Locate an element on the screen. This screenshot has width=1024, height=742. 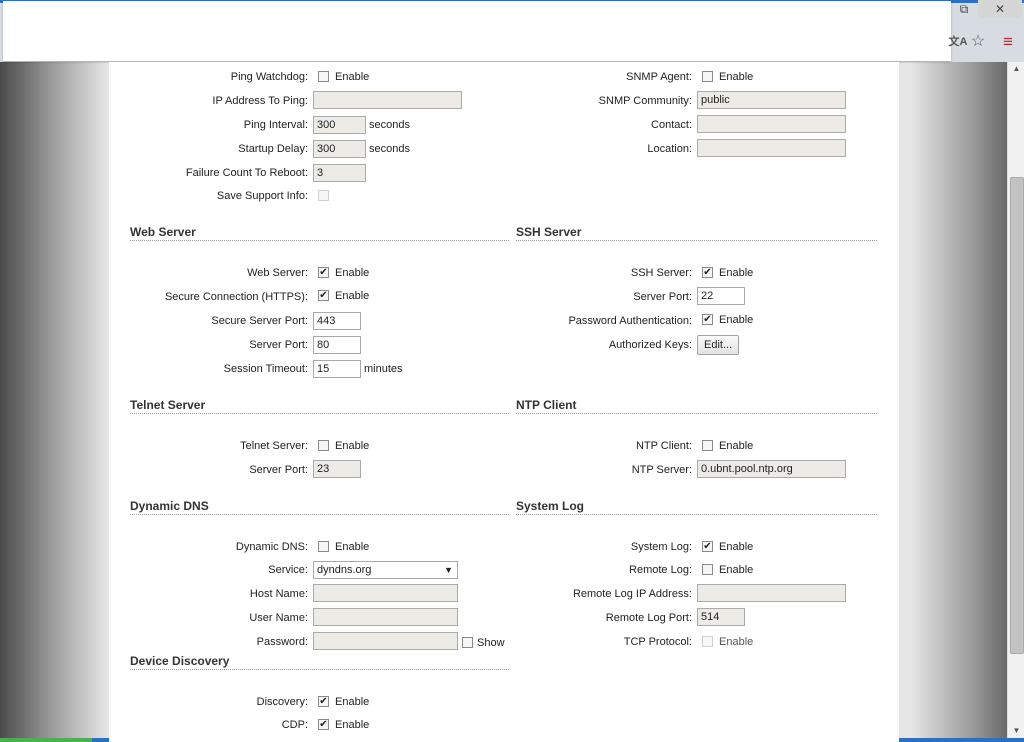
dynamic-dns-checkbox is located at coordinates (323, 546).